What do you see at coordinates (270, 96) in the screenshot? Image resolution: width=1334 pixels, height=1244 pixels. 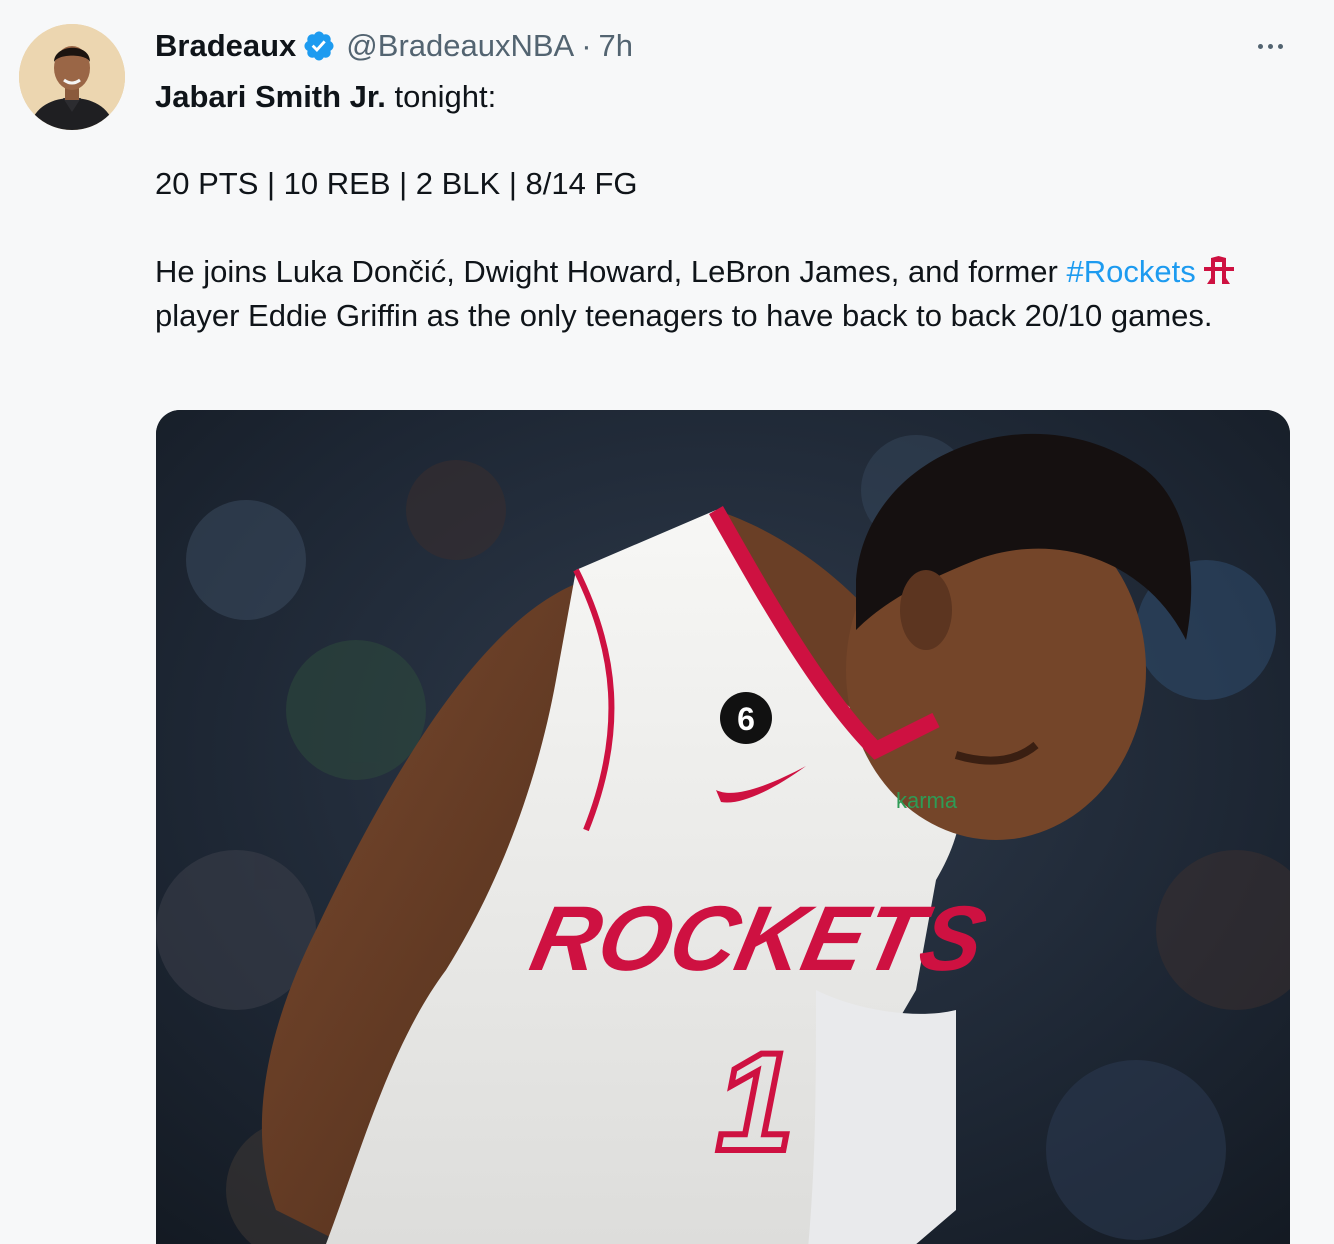 I see `player-name: Jabari Smith Jr.` at bounding box center [270, 96].